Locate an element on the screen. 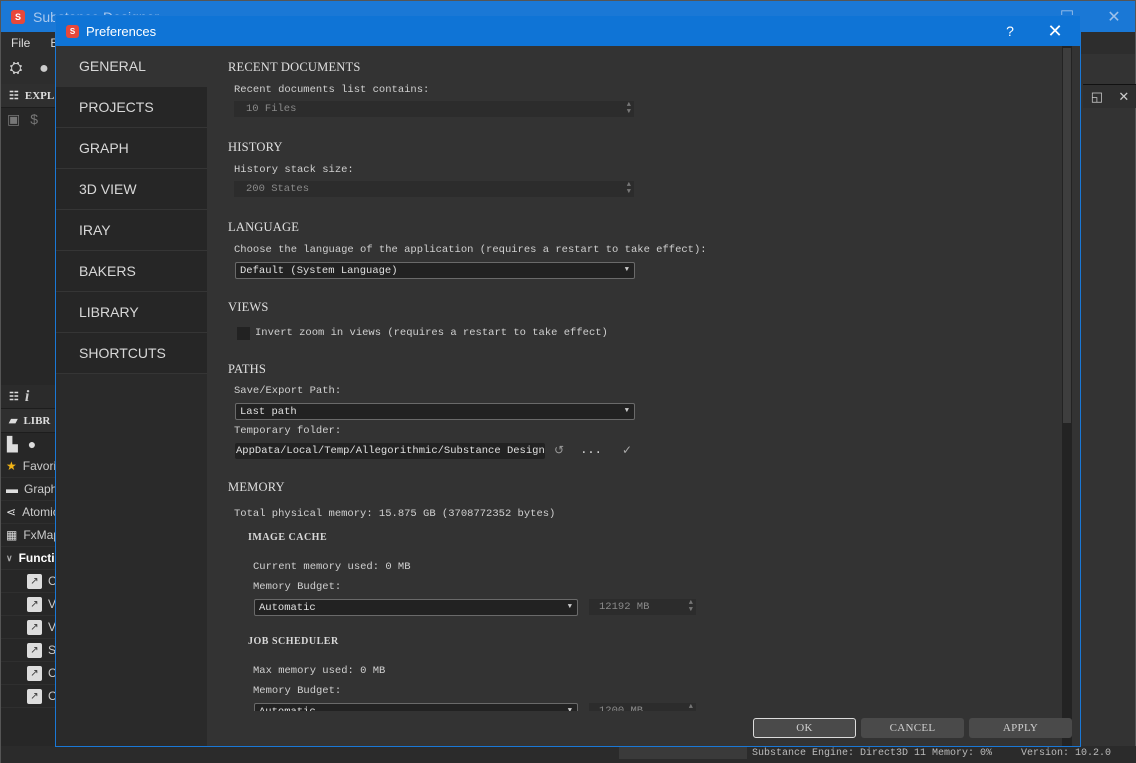 The width and height of the screenshot is (1136, 763). explorer-toolbar: ▣ $ is located at coordinates (30, 119).